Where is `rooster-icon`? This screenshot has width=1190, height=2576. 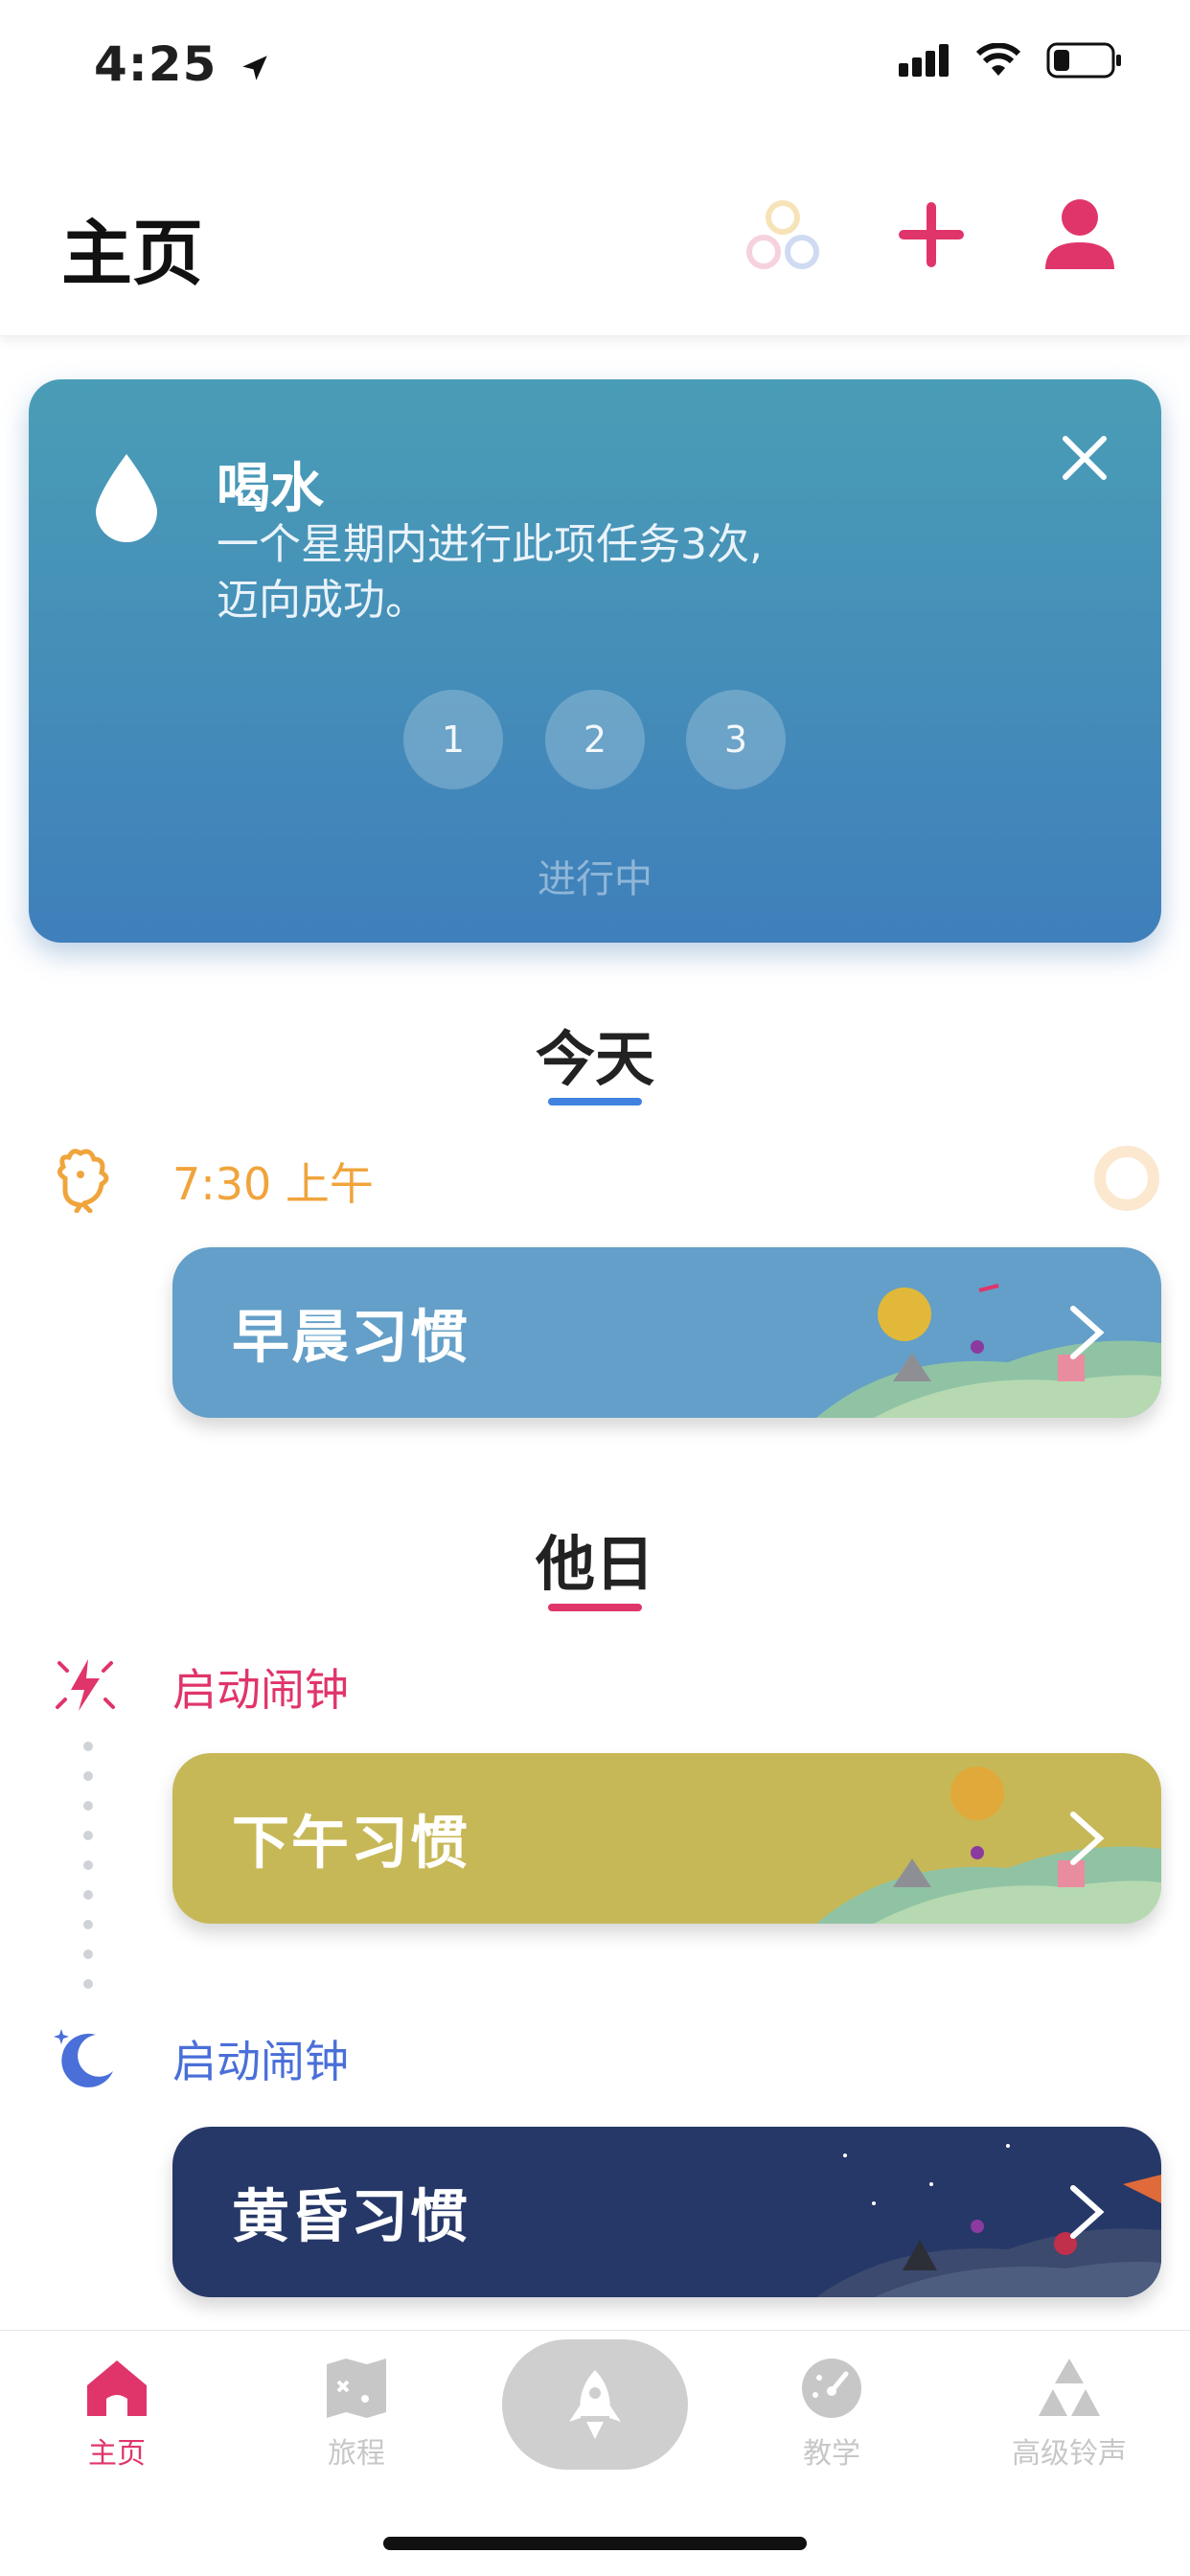 rooster-icon is located at coordinates (83, 1181).